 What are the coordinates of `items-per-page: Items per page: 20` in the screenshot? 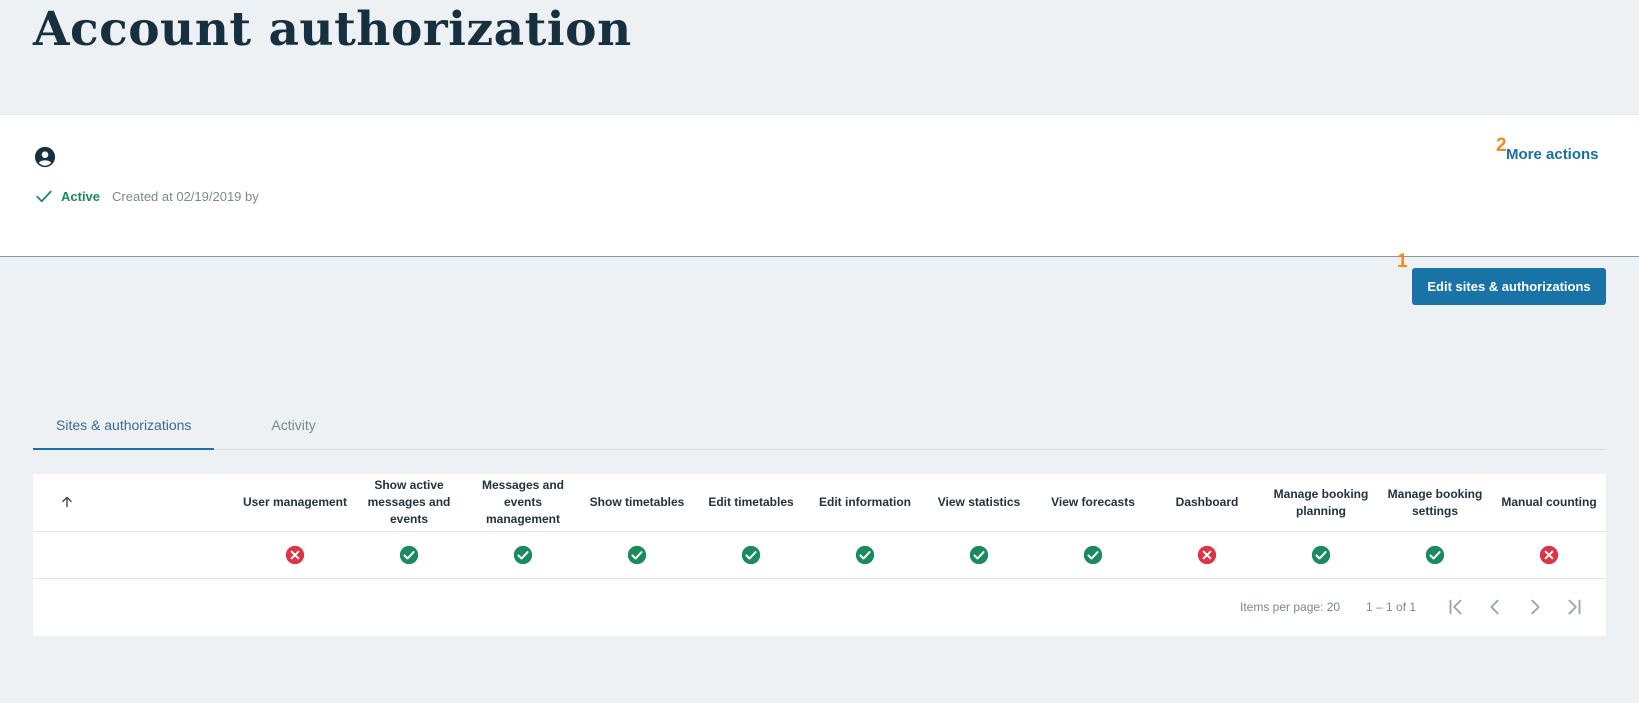 It's located at (1290, 607).